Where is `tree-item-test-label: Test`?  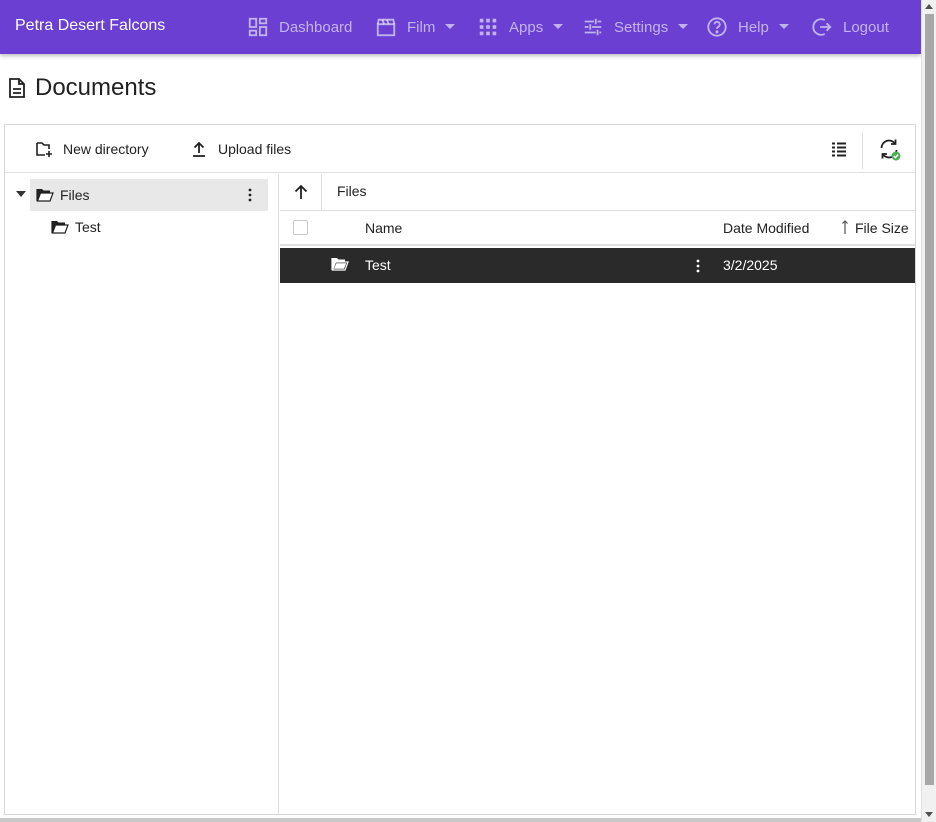 tree-item-test-label: Test is located at coordinates (88, 227).